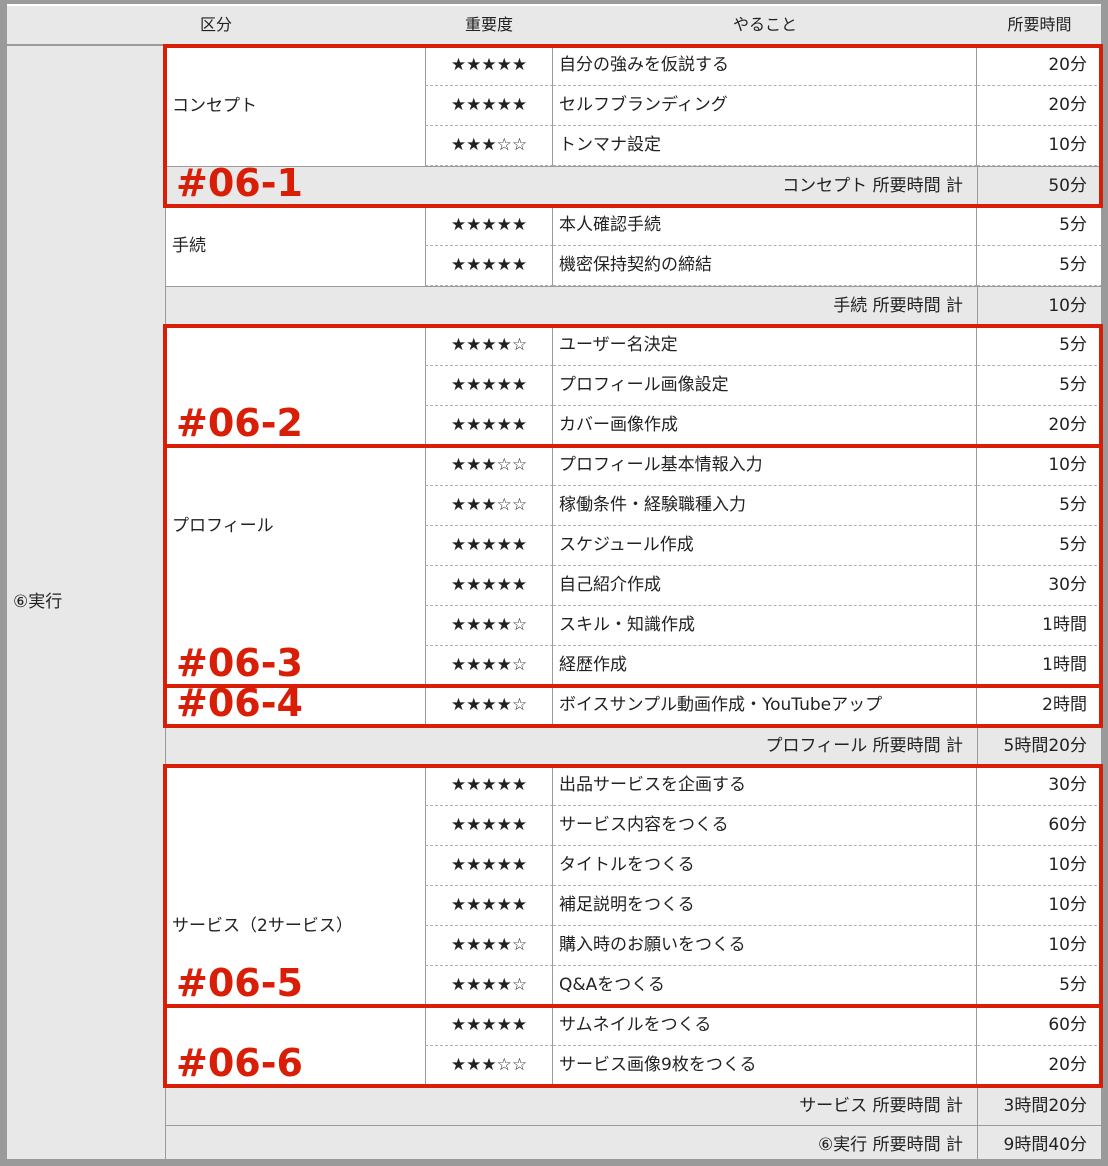 The height and width of the screenshot is (1166, 1108). I want to click on annotation-tag: #06-4, so click(239, 703).